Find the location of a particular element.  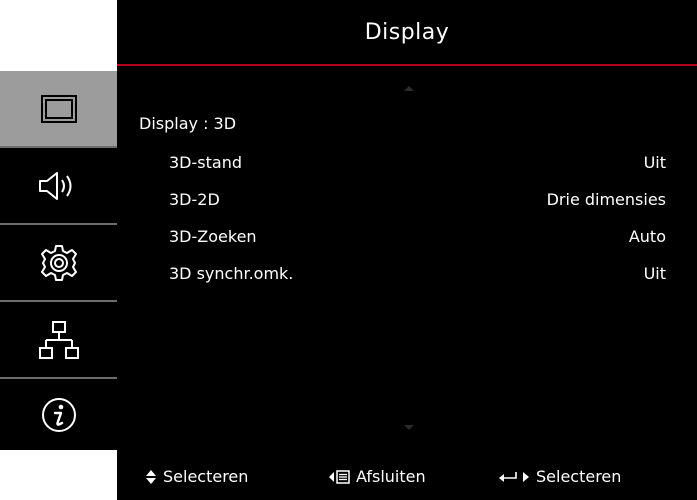

footer-exit-label: Afsluiten is located at coordinates (391, 476).